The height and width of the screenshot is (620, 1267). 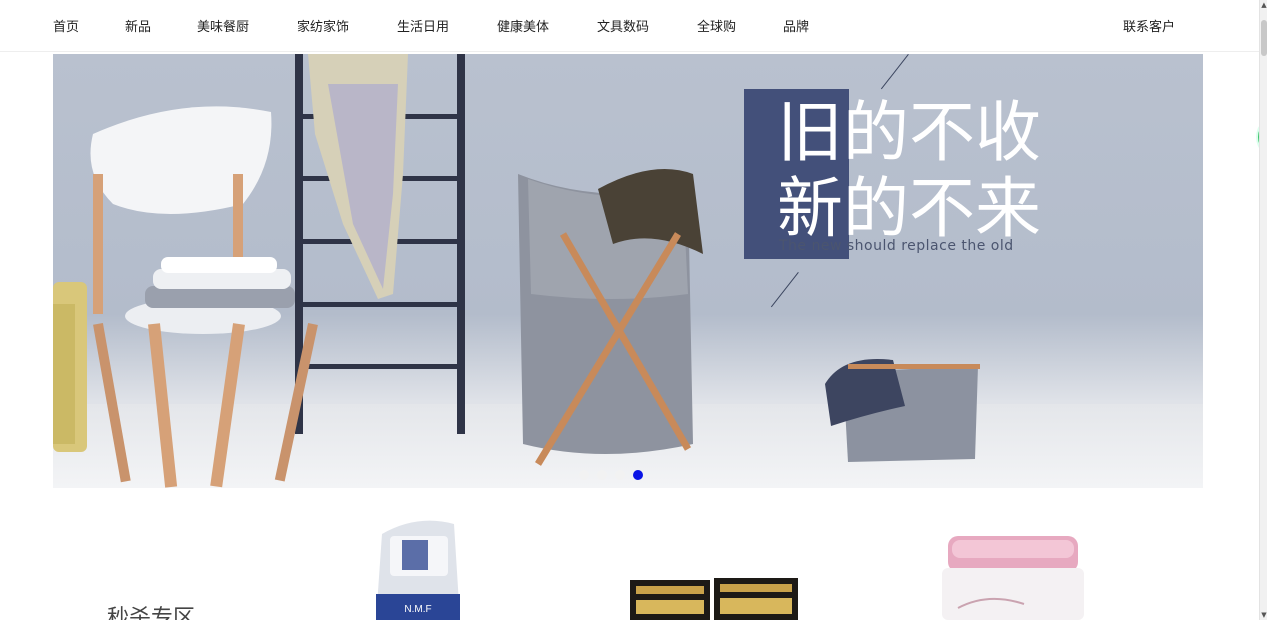 I want to click on banner-subtitle: The new should replace the old, so click(x=896, y=246).